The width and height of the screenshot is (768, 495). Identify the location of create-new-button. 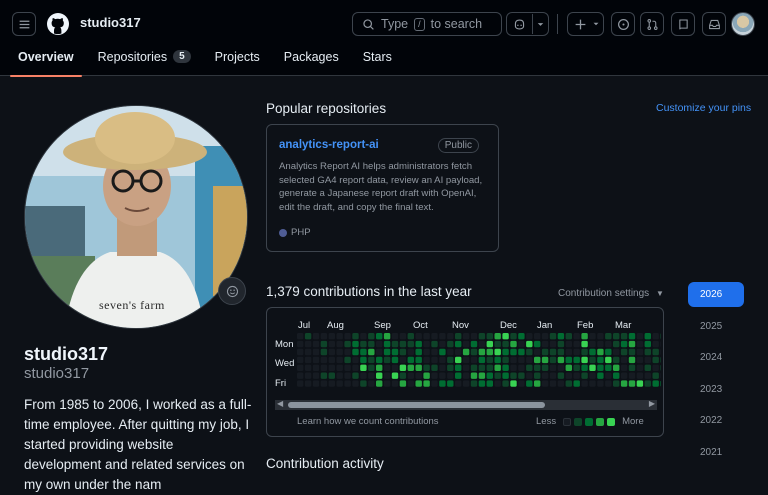
(585, 24).